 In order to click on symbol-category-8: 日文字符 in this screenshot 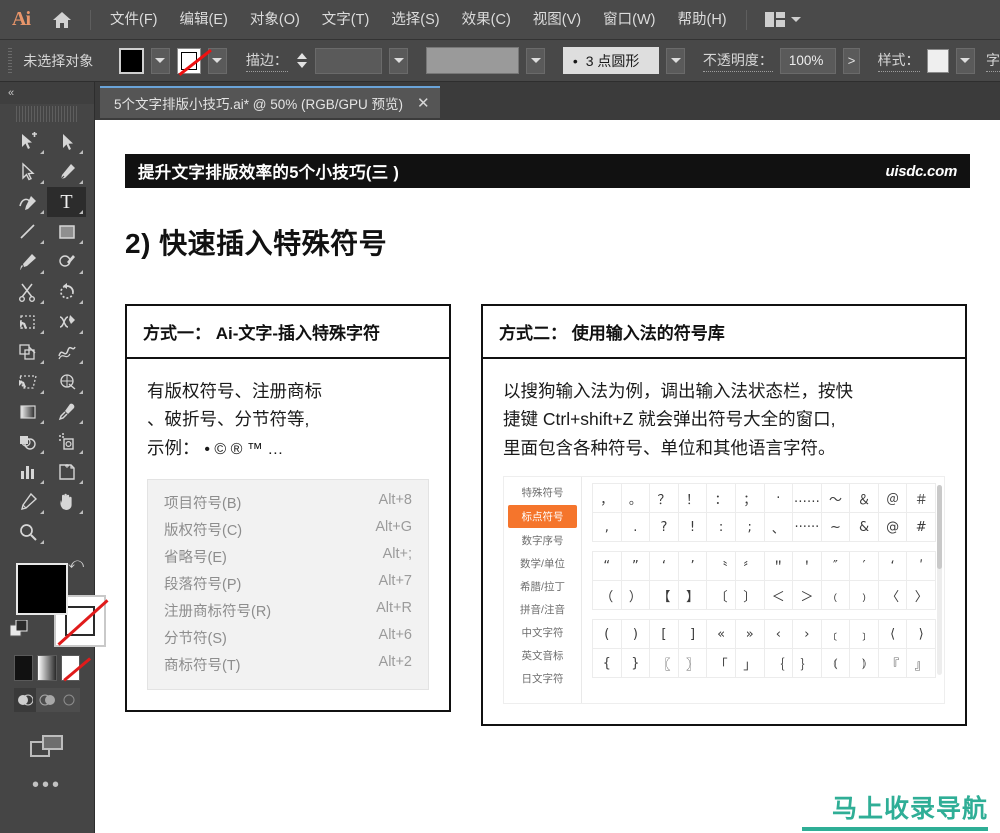, I will do `click(542, 678)`.